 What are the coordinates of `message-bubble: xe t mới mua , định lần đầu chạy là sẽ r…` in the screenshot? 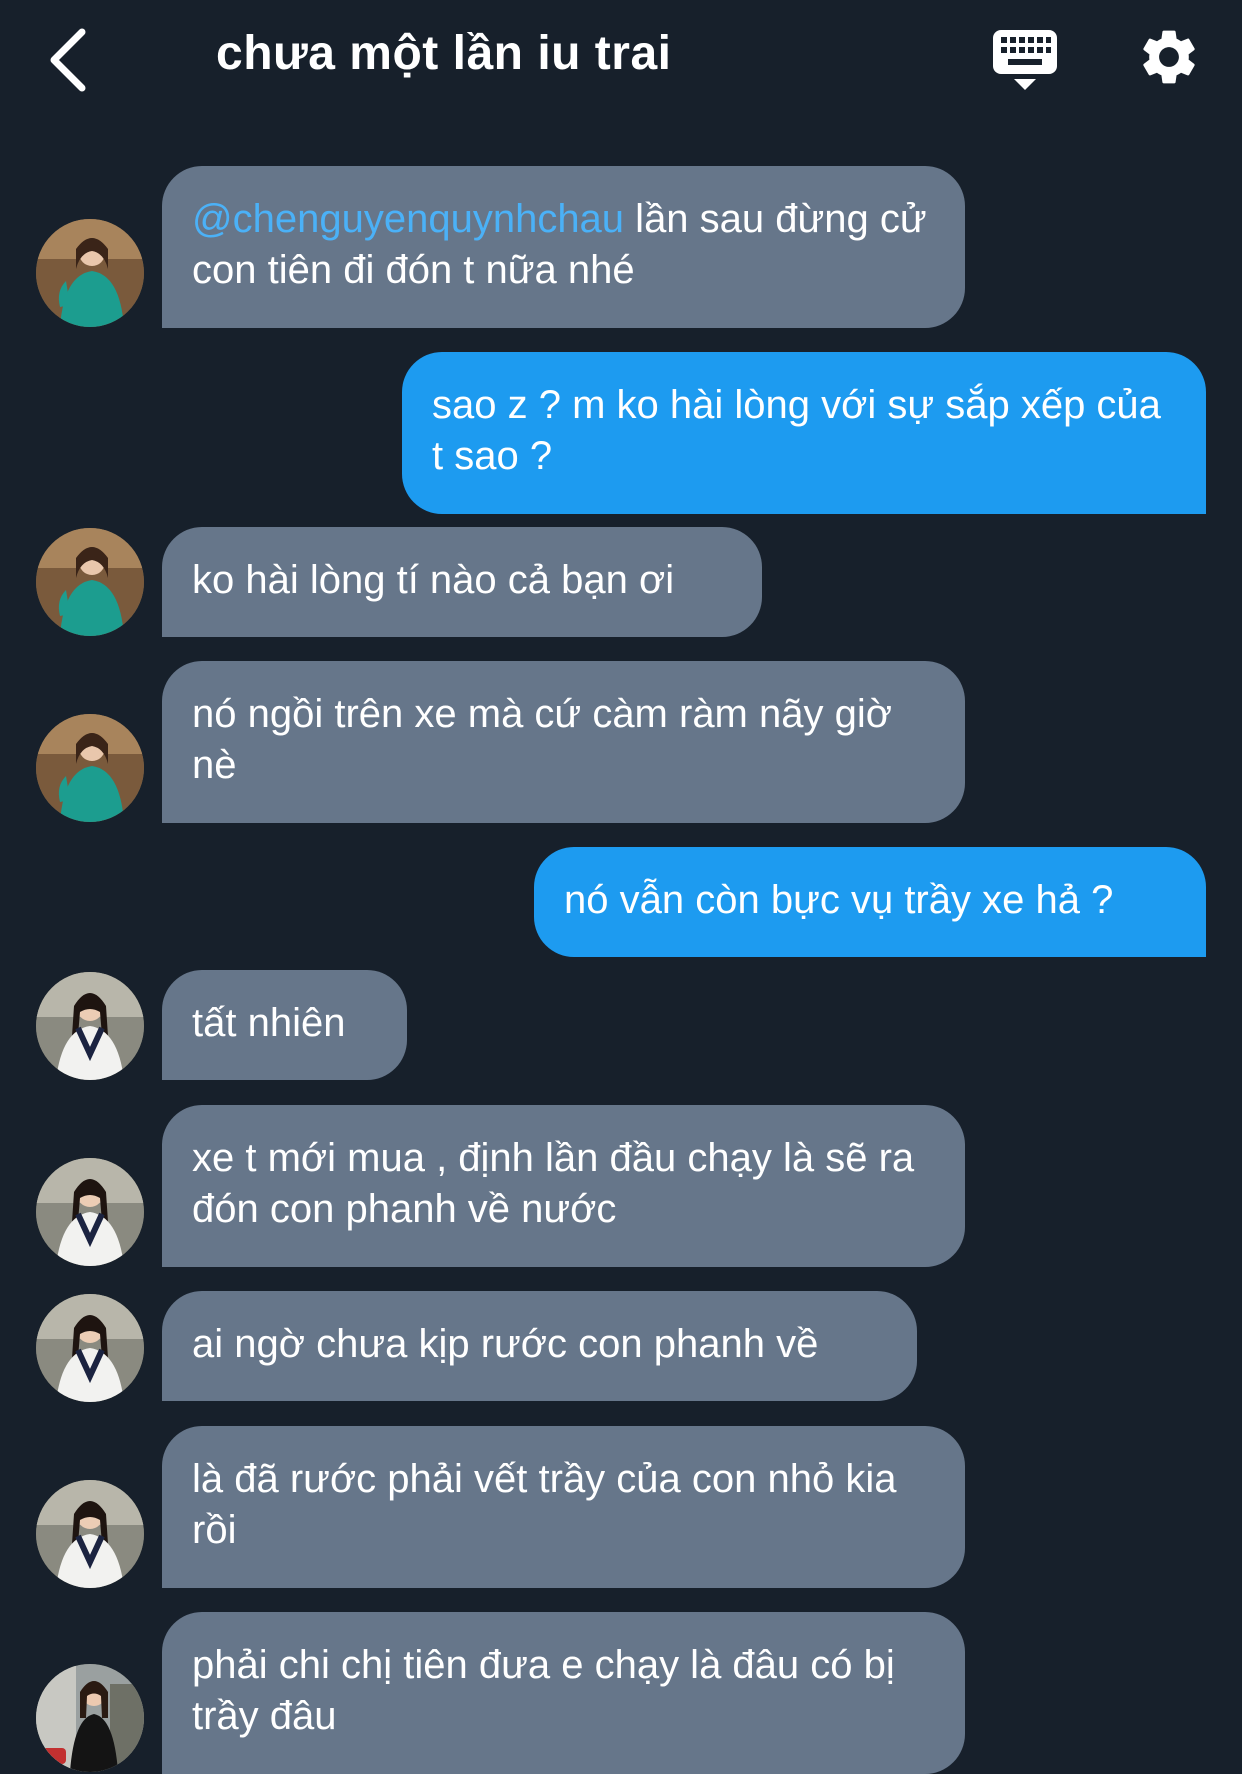 It's located at (563, 1186).